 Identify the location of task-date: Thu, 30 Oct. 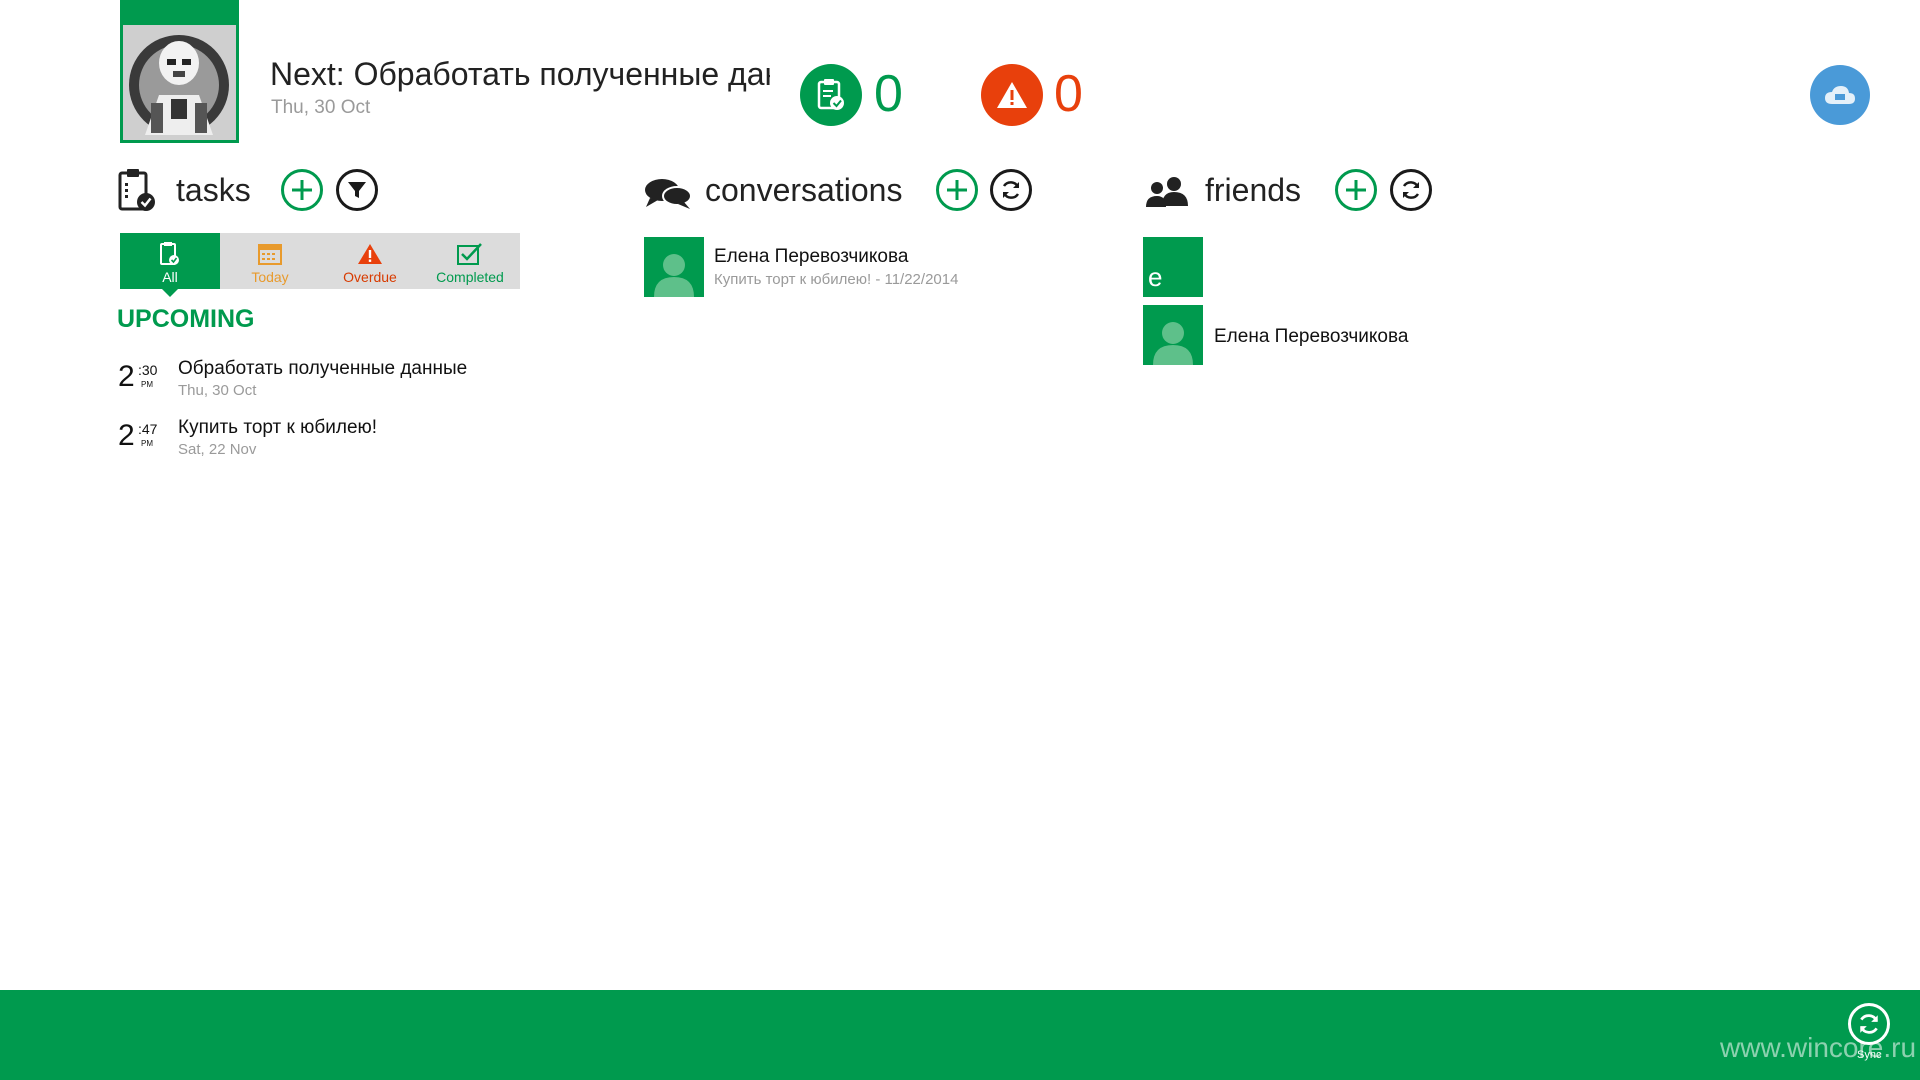
(217, 390).